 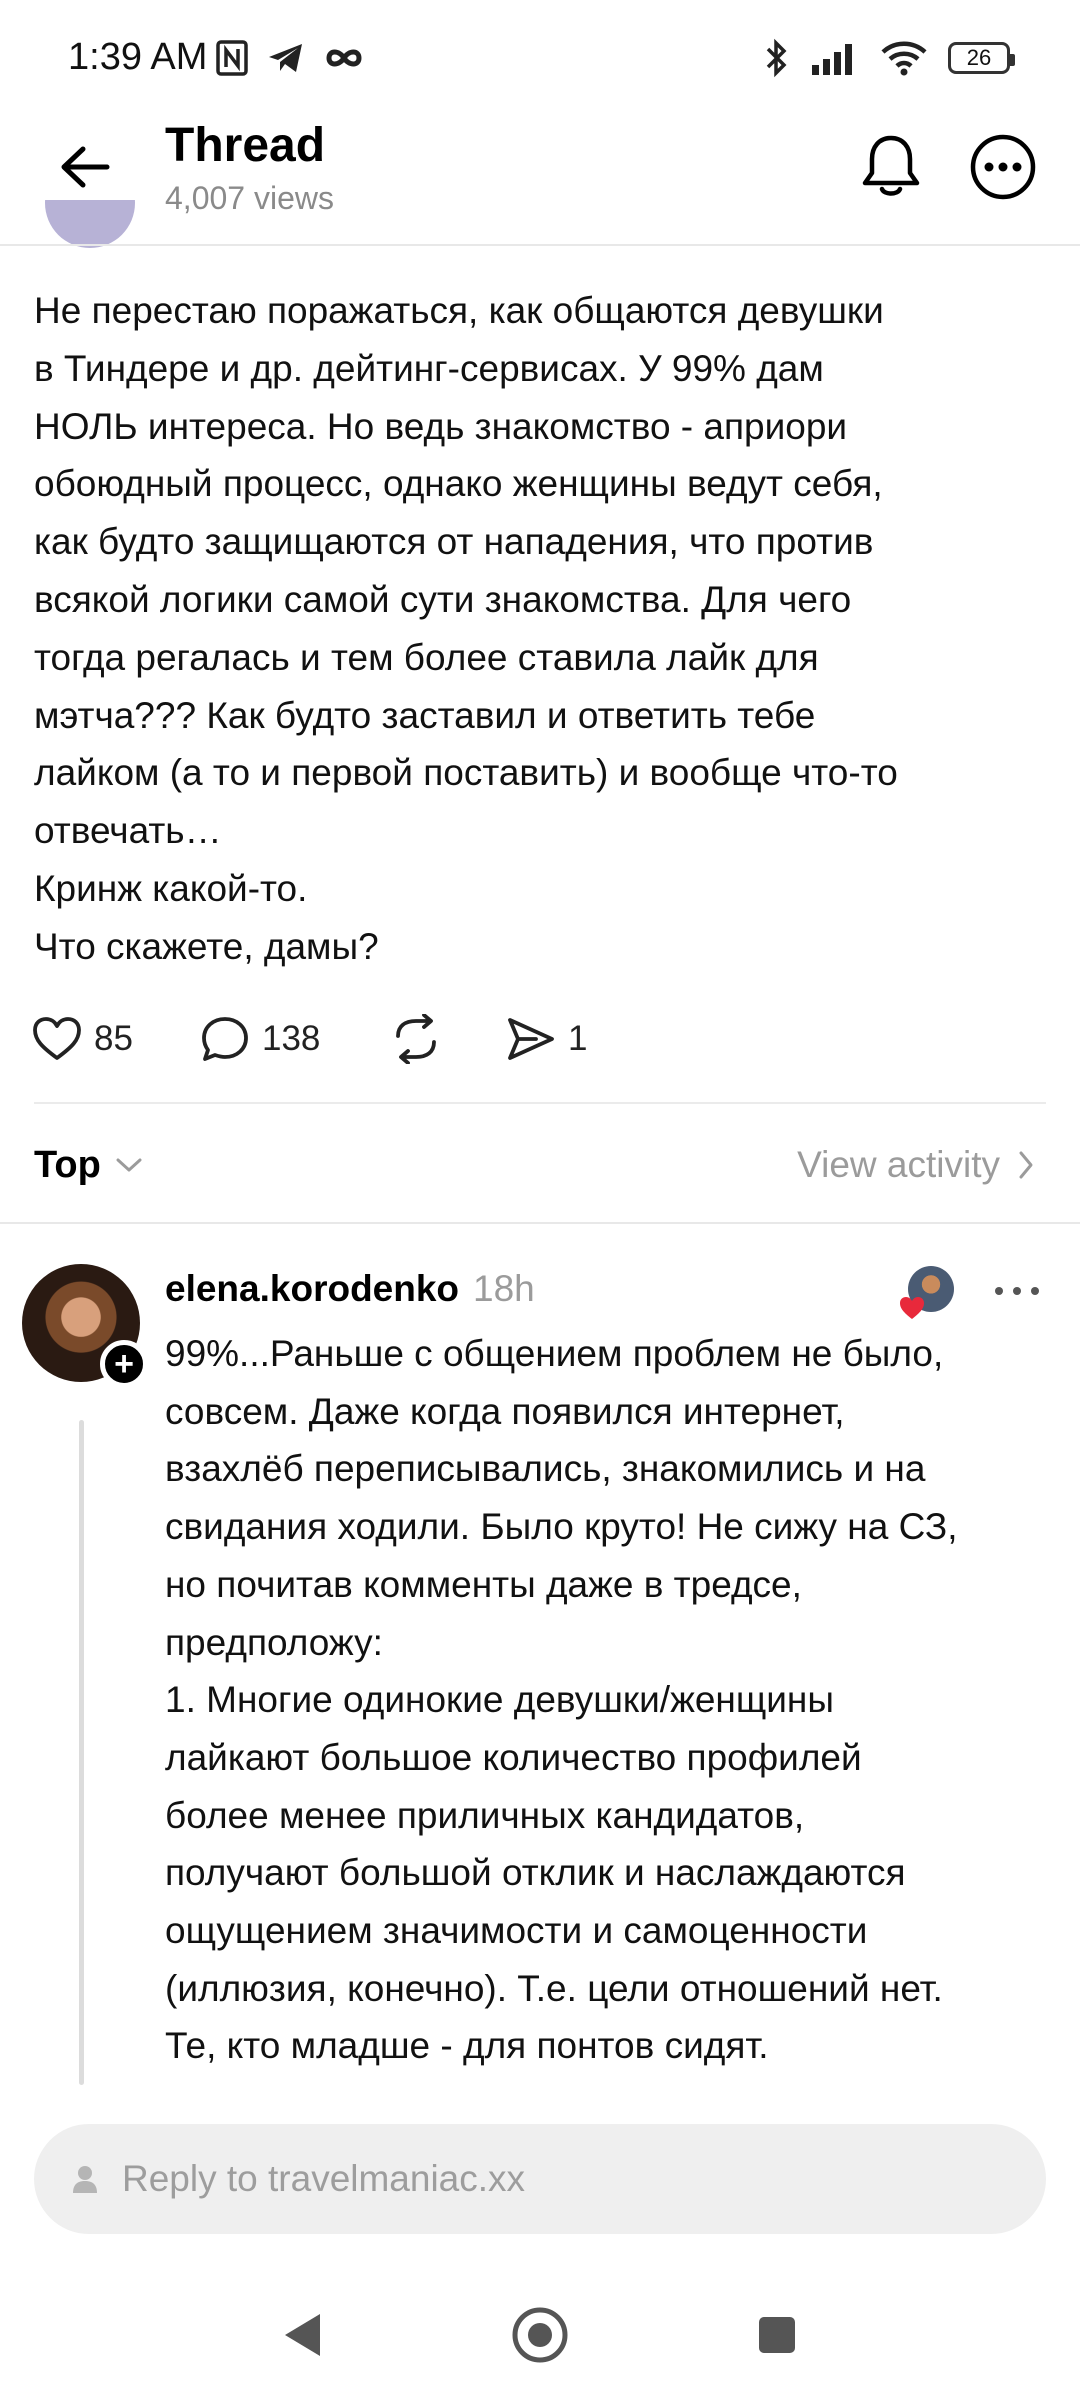 What do you see at coordinates (578, 1038) in the screenshot?
I see `share-count: 1` at bounding box center [578, 1038].